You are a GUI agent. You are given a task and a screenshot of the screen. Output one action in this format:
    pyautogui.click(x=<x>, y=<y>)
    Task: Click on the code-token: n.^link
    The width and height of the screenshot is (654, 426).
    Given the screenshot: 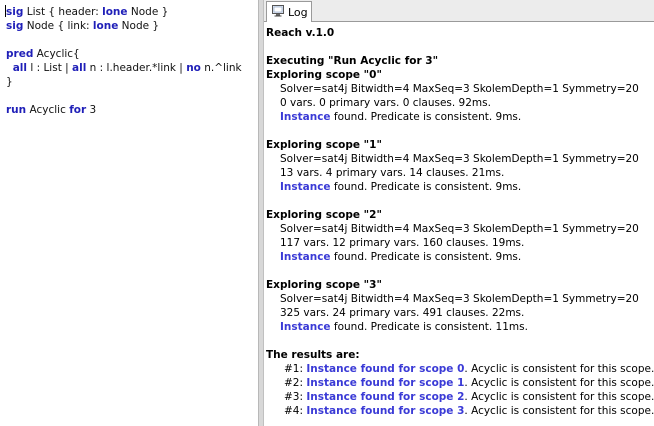 What is the action you would take?
    pyautogui.click(x=221, y=68)
    